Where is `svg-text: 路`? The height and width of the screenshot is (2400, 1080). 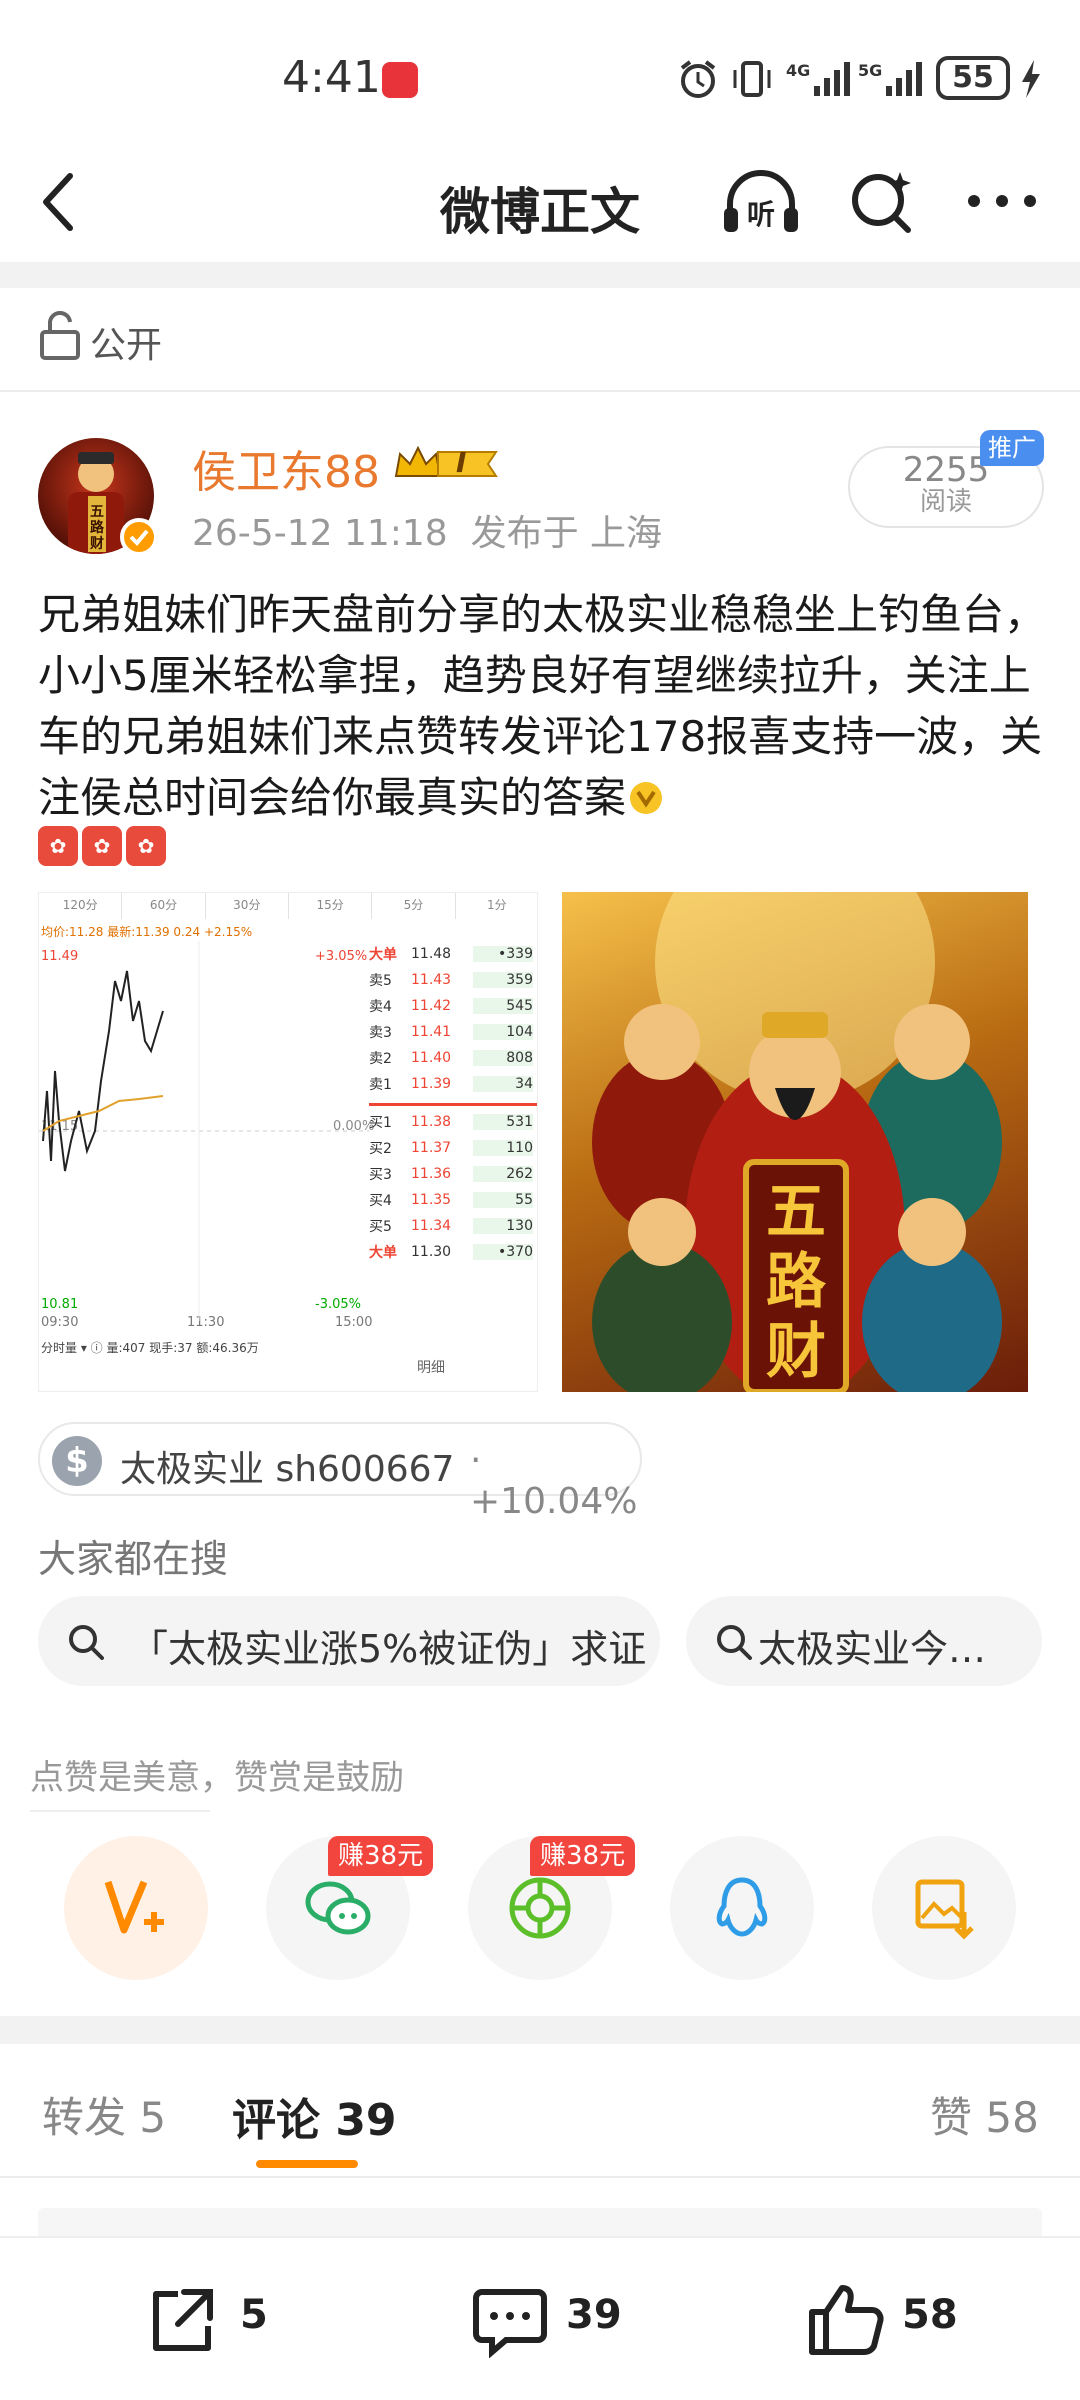 svg-text: 路 is located at coordinates (97, 527).